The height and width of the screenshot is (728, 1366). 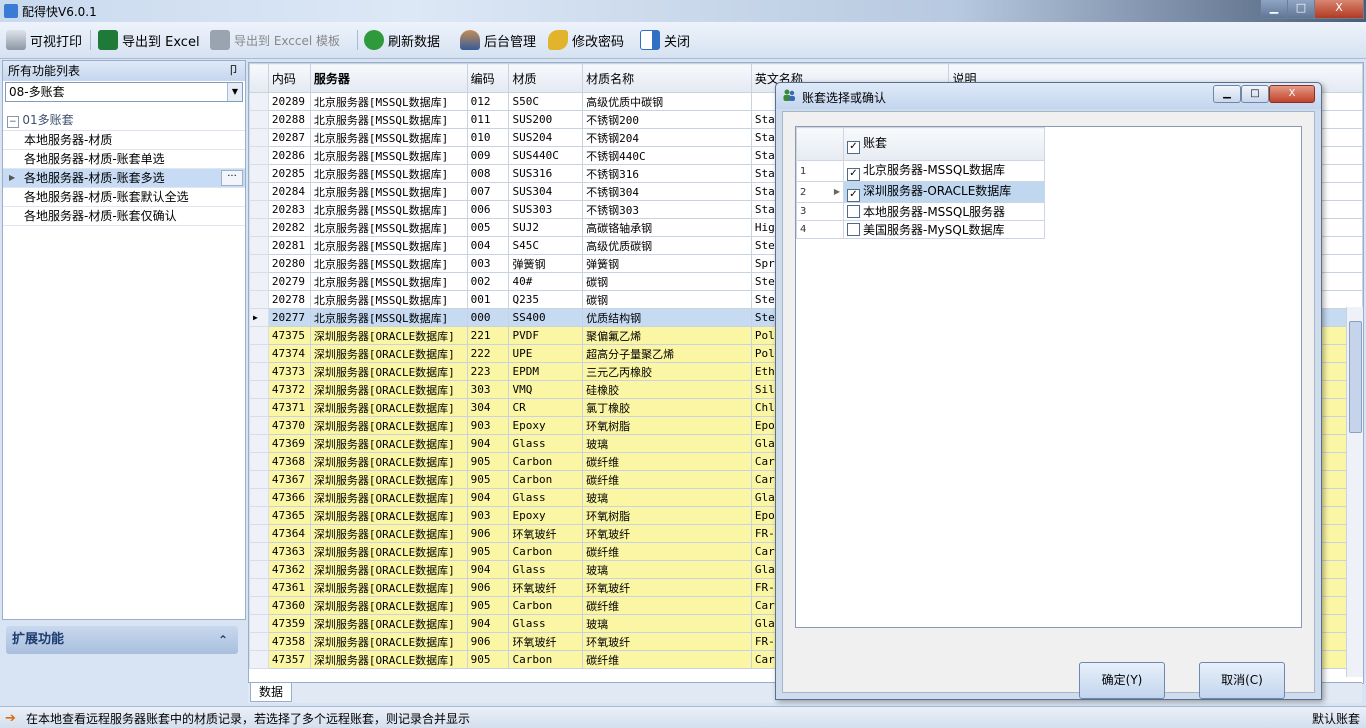 What do you see at coordinates (1227, 94) in the screenshot?
I see `dialog-minimize-button: ▁` at bounding box center [1227, 94].